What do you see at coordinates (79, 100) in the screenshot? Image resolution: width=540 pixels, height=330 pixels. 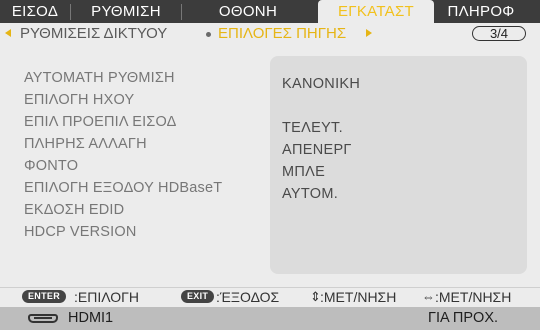 I see `setting-audio-select: ΕΠΙΛΟΓΗ ΗΧΟΥ` at bounding box center [79, 100].